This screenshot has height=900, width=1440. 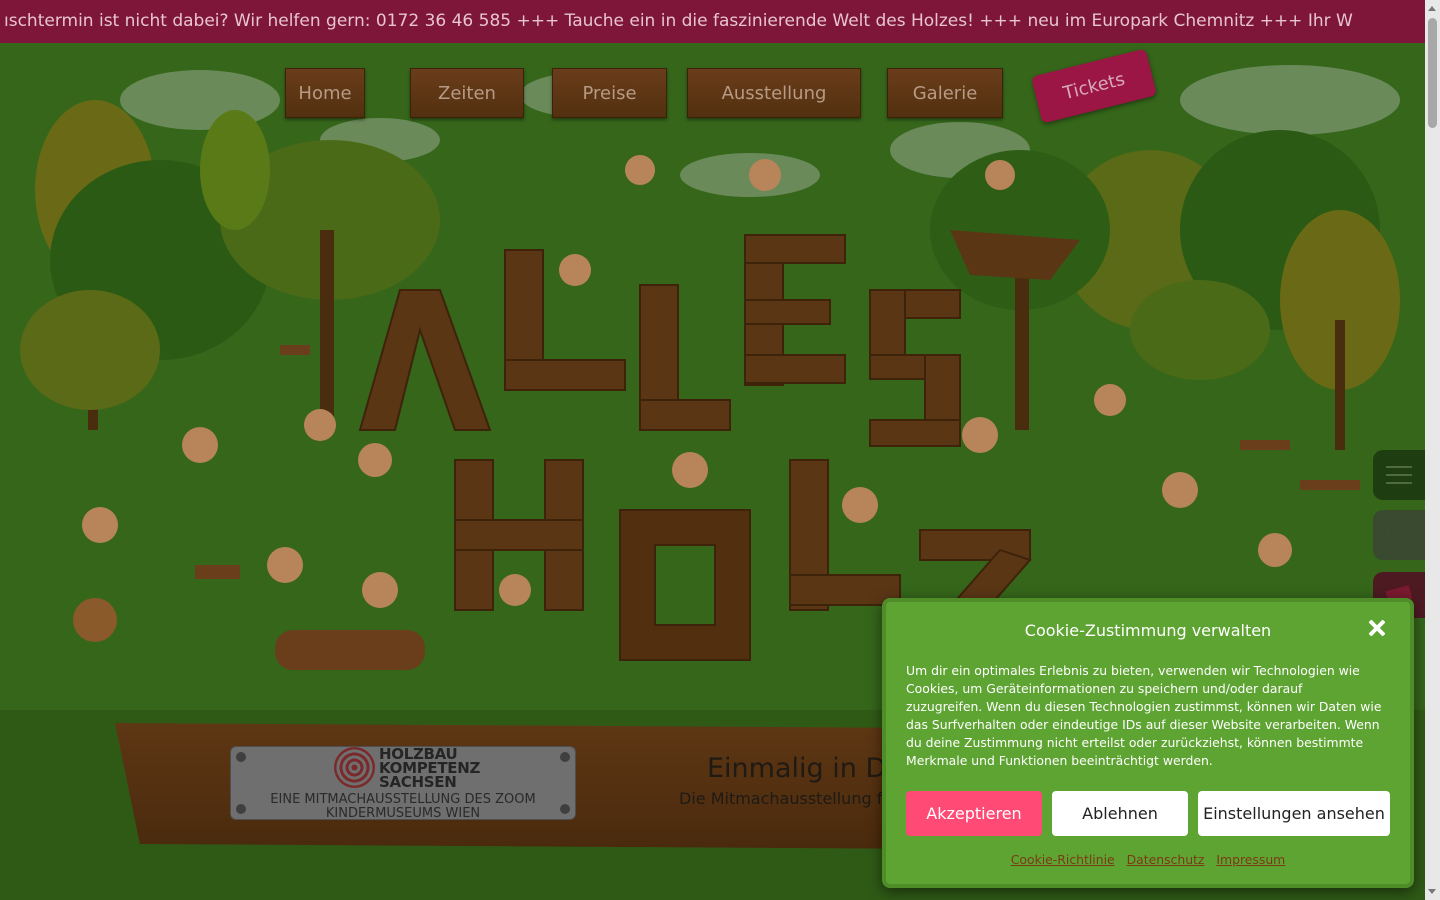 I want to click on nav-galerie: Galerie, so click(x=945, y=93).